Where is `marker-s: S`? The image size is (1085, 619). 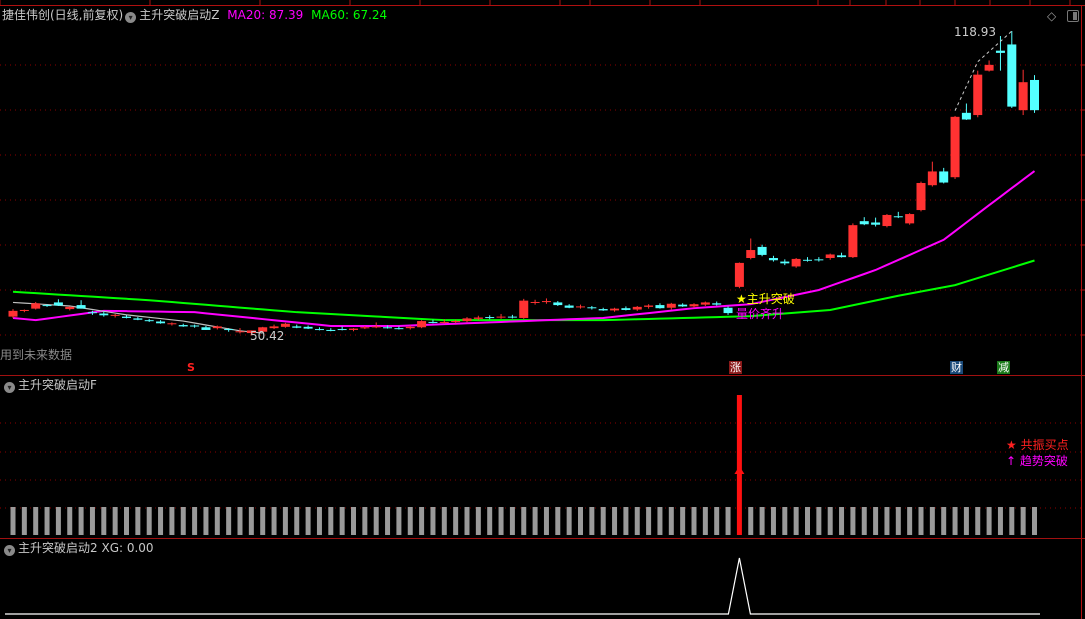 marker-s: S is located at coordinates (191, 367).